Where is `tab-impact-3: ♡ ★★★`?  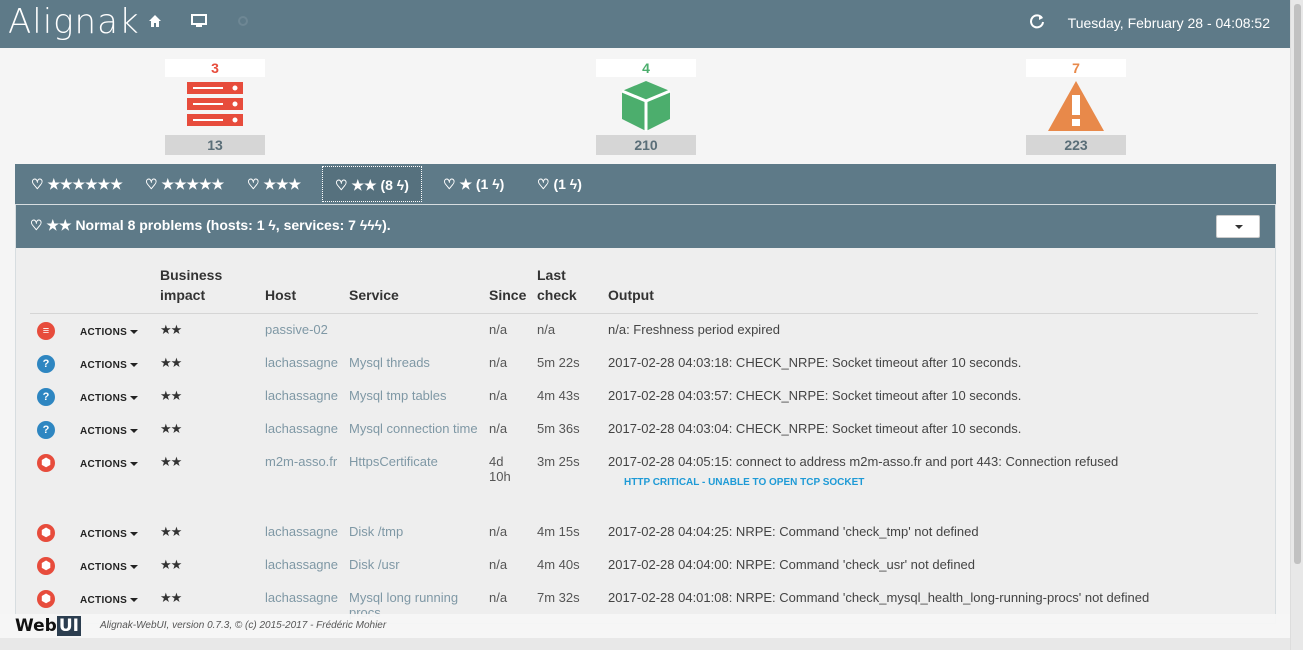 tab-impact-3: ♡ ★★★ is located at coordinates (274, 184).